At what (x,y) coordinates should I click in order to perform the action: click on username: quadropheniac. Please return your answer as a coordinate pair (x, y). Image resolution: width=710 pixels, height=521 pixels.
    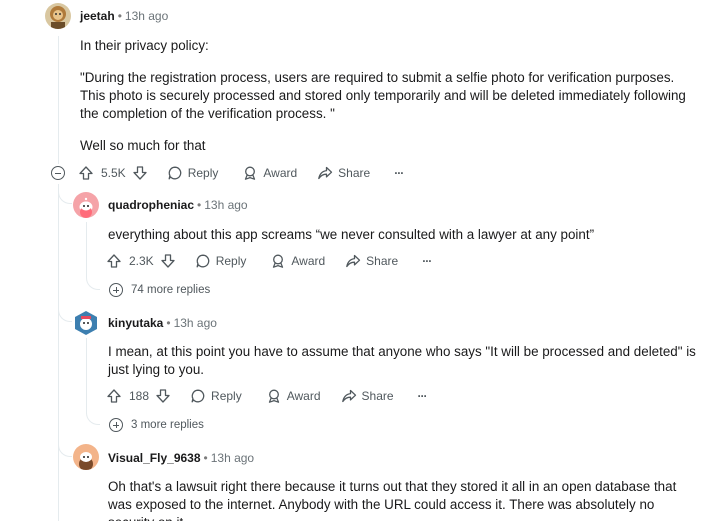
    Looking at the image, I should click on (151, 205).